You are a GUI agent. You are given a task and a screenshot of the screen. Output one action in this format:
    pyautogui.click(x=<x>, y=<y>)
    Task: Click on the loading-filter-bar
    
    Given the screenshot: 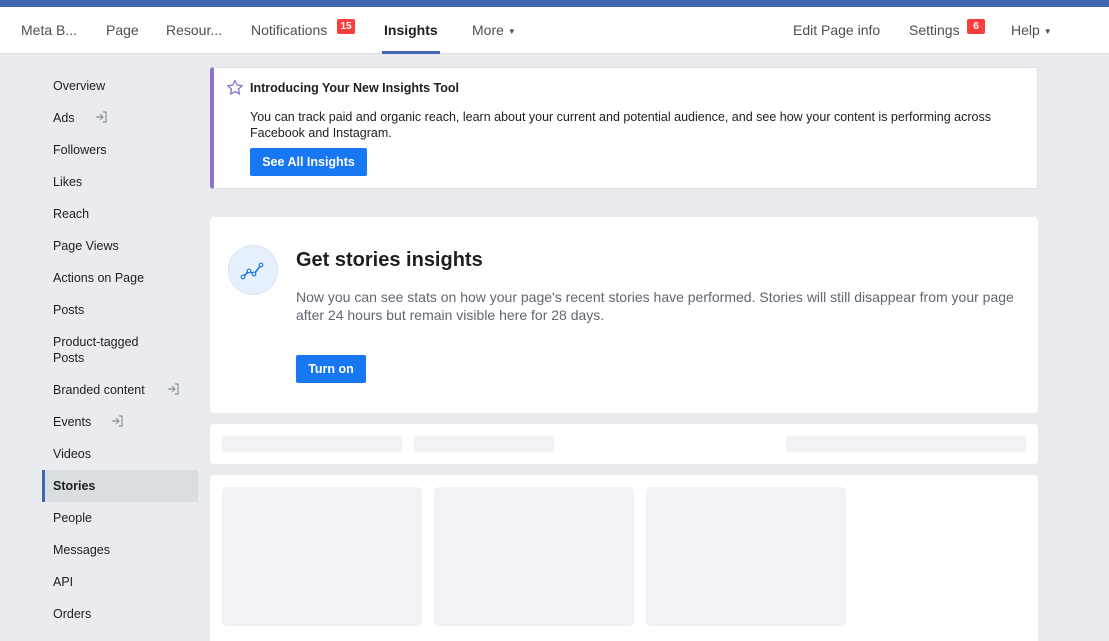 What is the action you would take?
    pyautogui.click(x=624, y=444)
    